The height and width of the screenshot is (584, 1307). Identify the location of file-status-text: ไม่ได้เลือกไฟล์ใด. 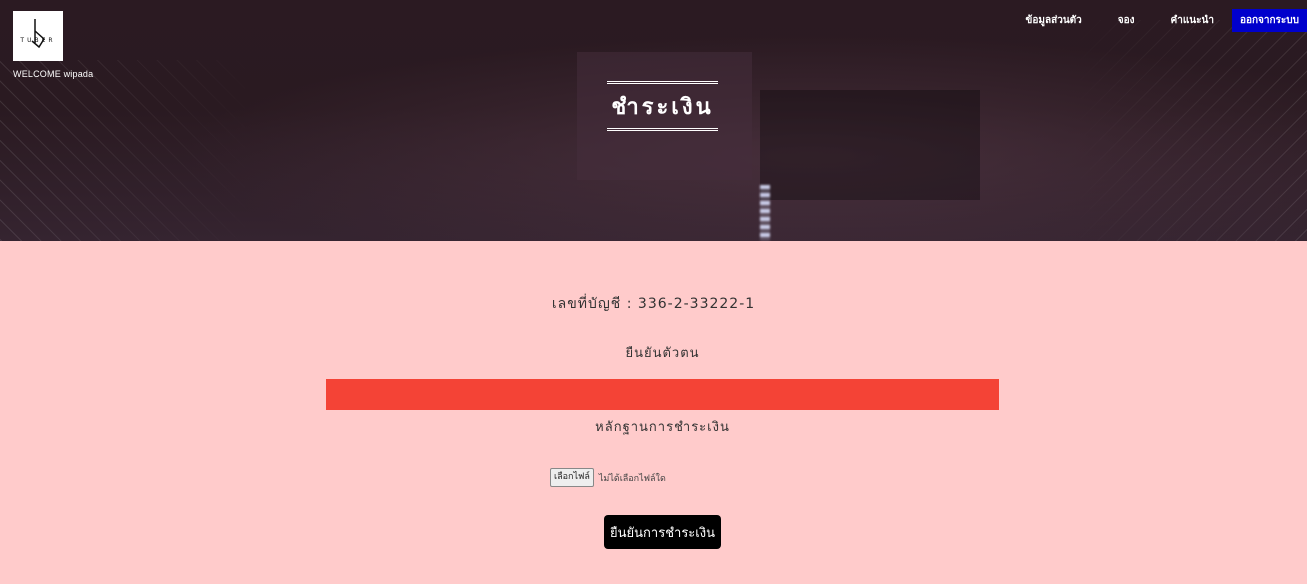
(632, 478).